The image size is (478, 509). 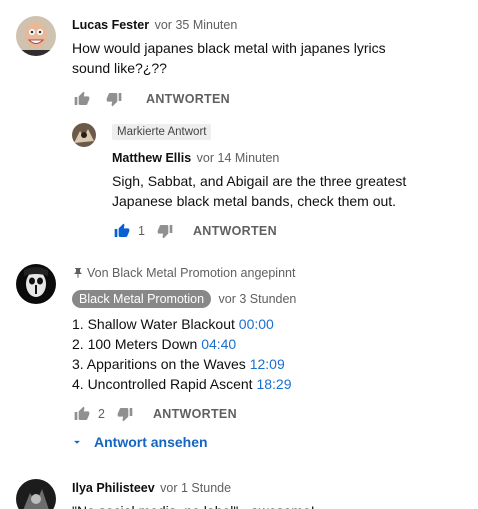 I want to click on like-count: 2, so click(x=101, y=414).